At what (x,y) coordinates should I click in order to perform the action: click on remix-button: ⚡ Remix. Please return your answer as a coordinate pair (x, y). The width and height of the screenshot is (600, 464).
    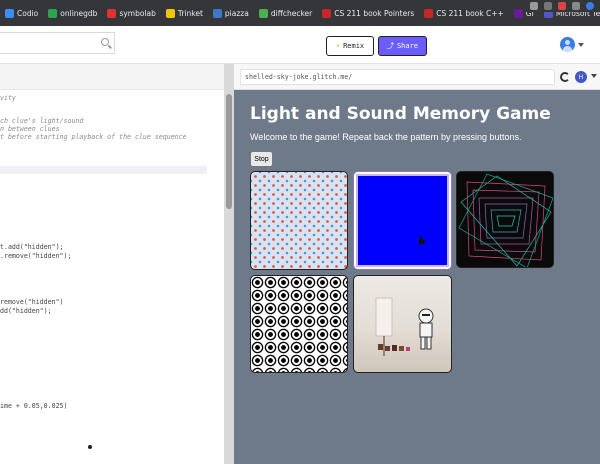
    Looking at the image, I should click on (350, 46).